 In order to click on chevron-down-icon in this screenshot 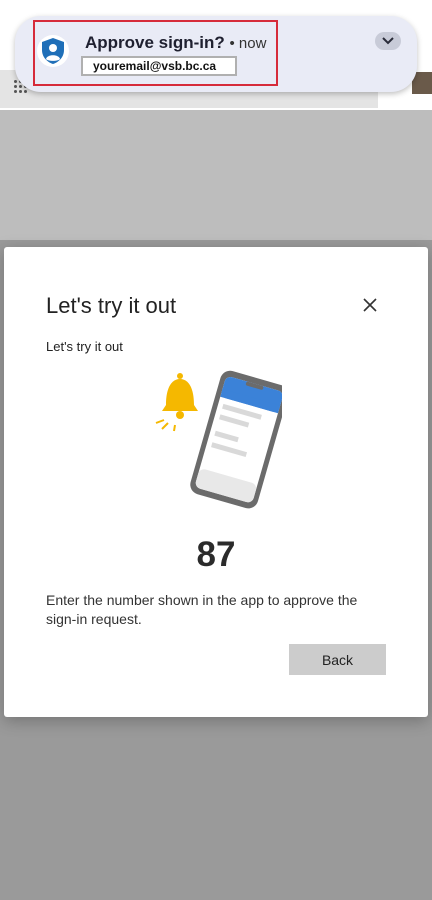, I will do `click(388, 41)`.